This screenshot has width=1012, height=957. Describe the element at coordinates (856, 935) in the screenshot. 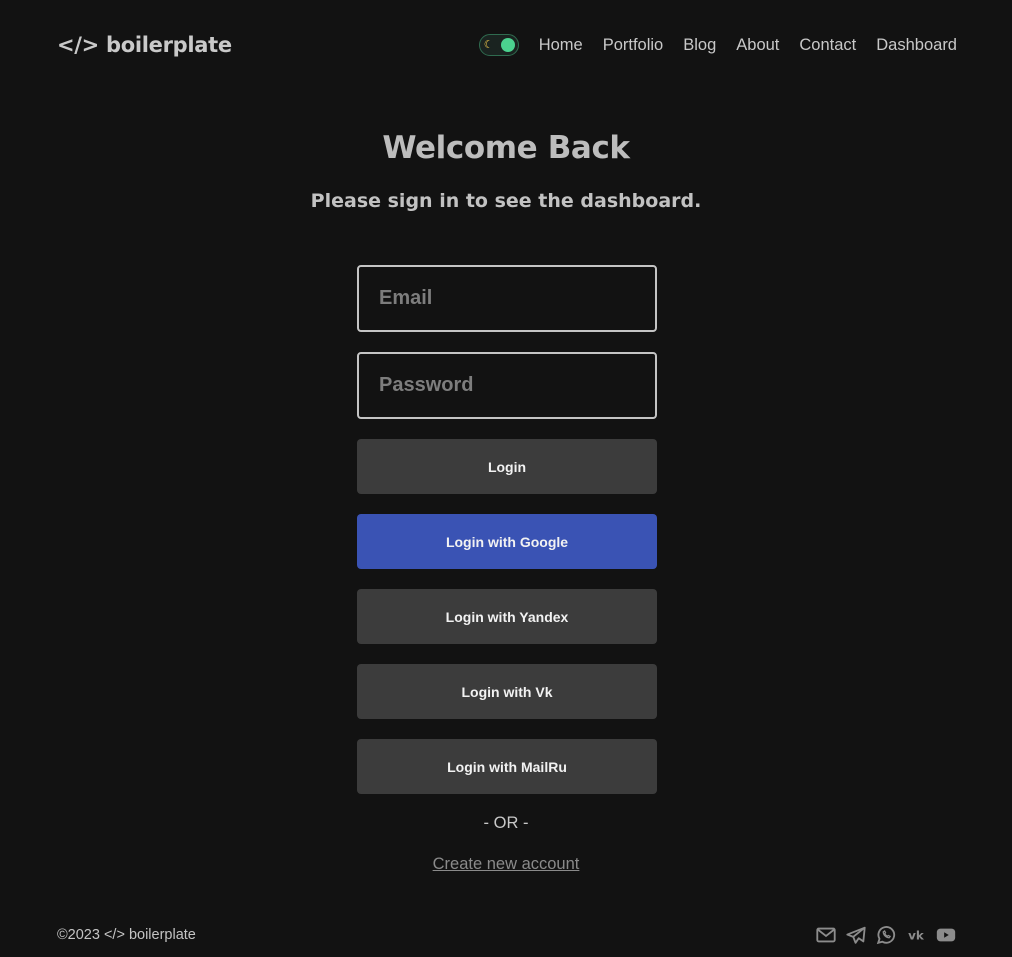

I see `telegram-icon` at that location.